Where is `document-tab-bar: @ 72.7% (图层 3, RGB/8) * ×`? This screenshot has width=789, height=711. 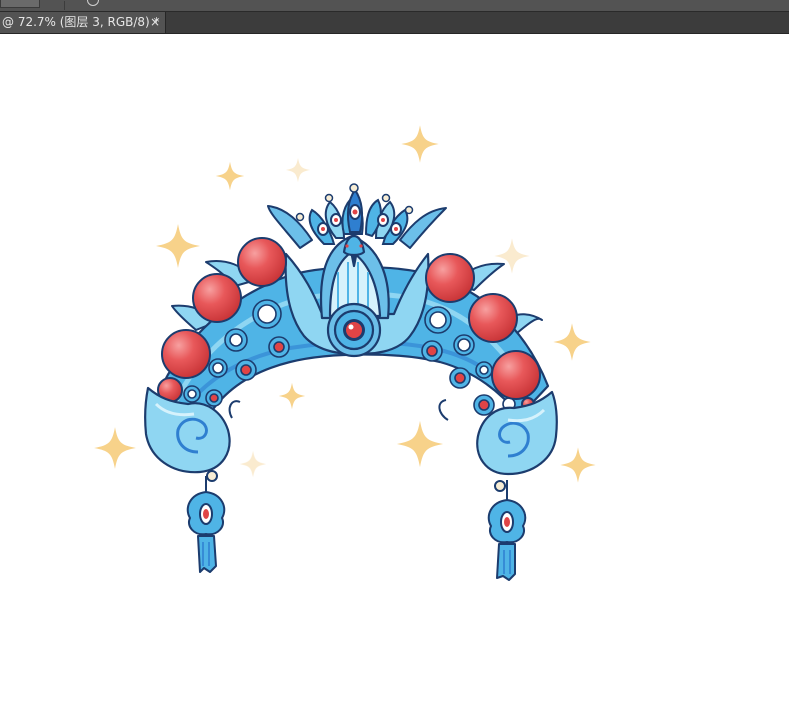 document-tab-bar: @ 72.7% (图层 3, RGB/8) * × is located at coordinates (394, 23).